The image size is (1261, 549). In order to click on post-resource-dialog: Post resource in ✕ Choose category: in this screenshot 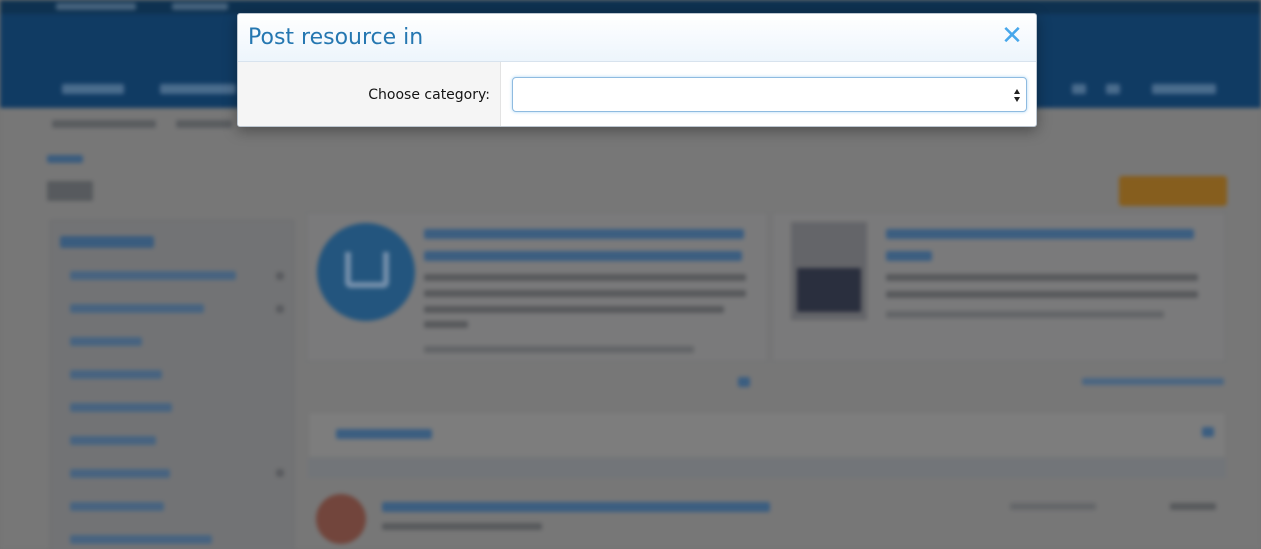, I will do `click(637, 70)`.